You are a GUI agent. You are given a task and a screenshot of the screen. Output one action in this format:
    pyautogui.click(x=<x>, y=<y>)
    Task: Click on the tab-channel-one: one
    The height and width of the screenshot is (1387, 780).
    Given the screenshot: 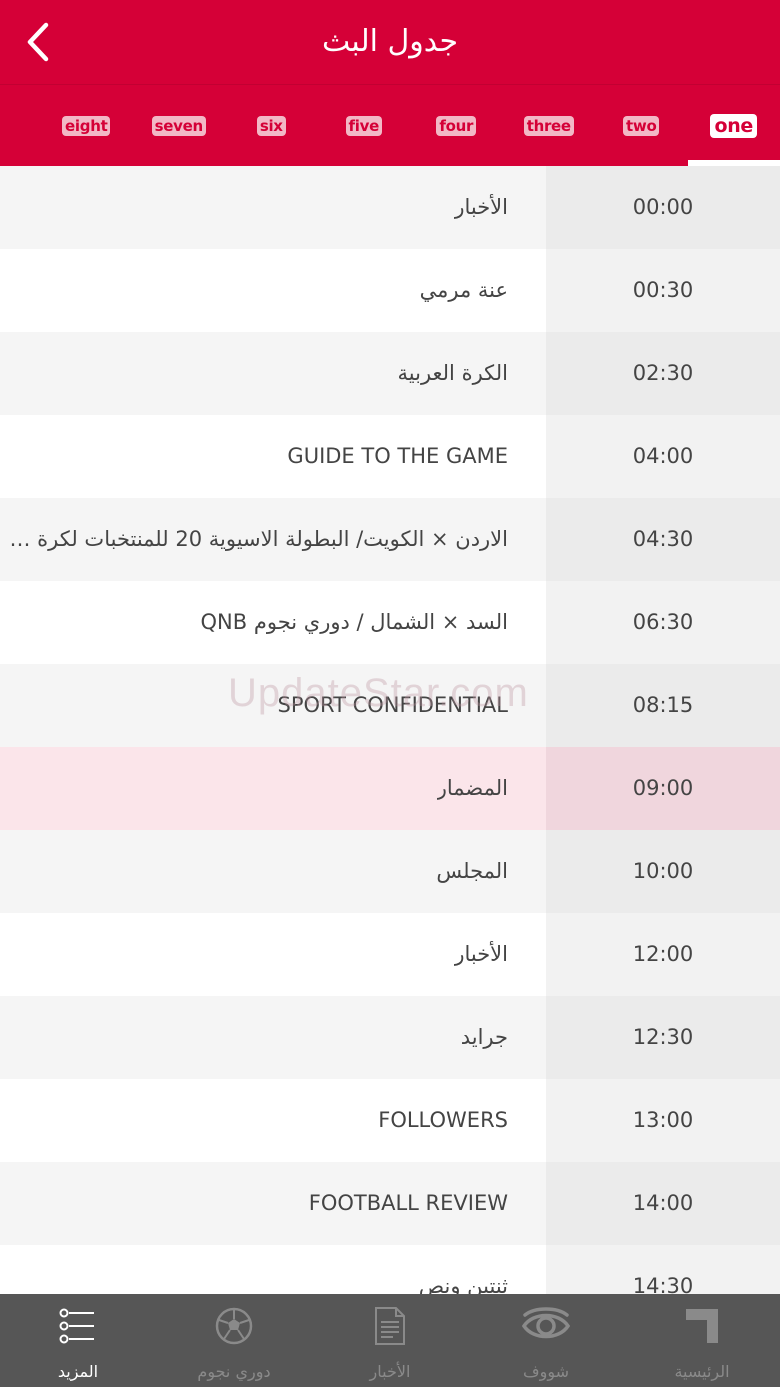 What is the action you would take?
    pyautogui.click(x=733, y=126)
    